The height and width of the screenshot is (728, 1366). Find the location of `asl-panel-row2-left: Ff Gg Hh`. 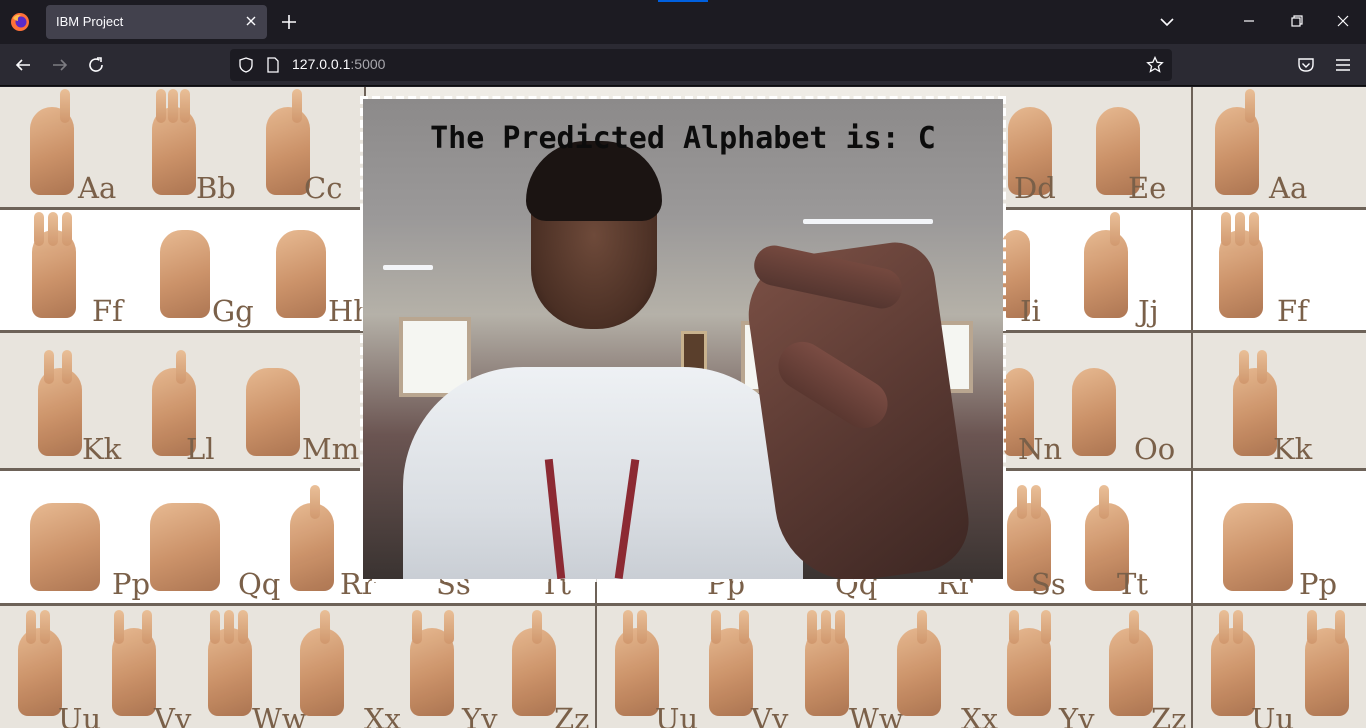

asl-panel-row2-left: Ff Gg Hh is located at coordinates (183, 271).